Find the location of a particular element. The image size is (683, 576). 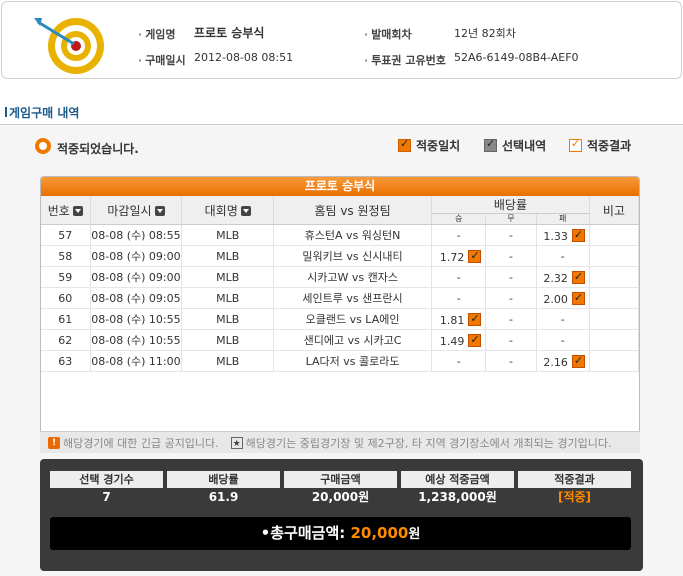

col-header-deadline: 마감일시 is located at coordinates (136, 210).